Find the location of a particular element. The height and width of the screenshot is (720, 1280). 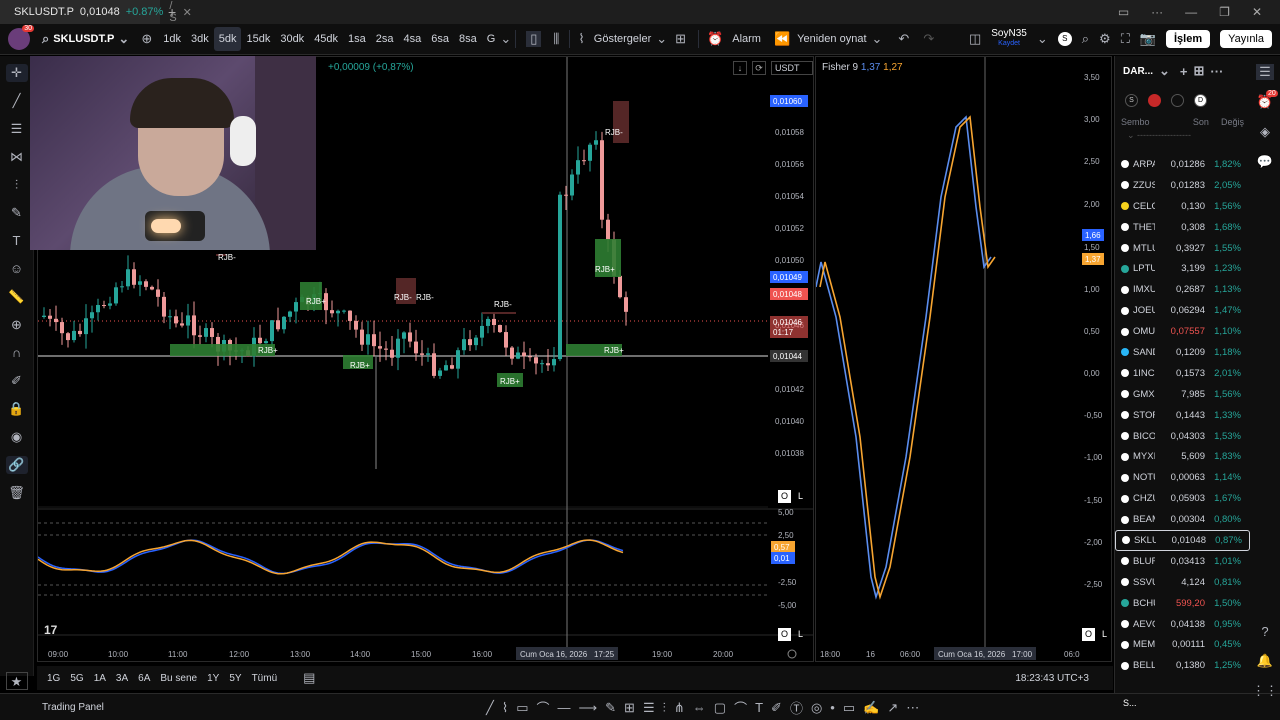

range-Tümü: Tümü is located at coordinates (265, 678).